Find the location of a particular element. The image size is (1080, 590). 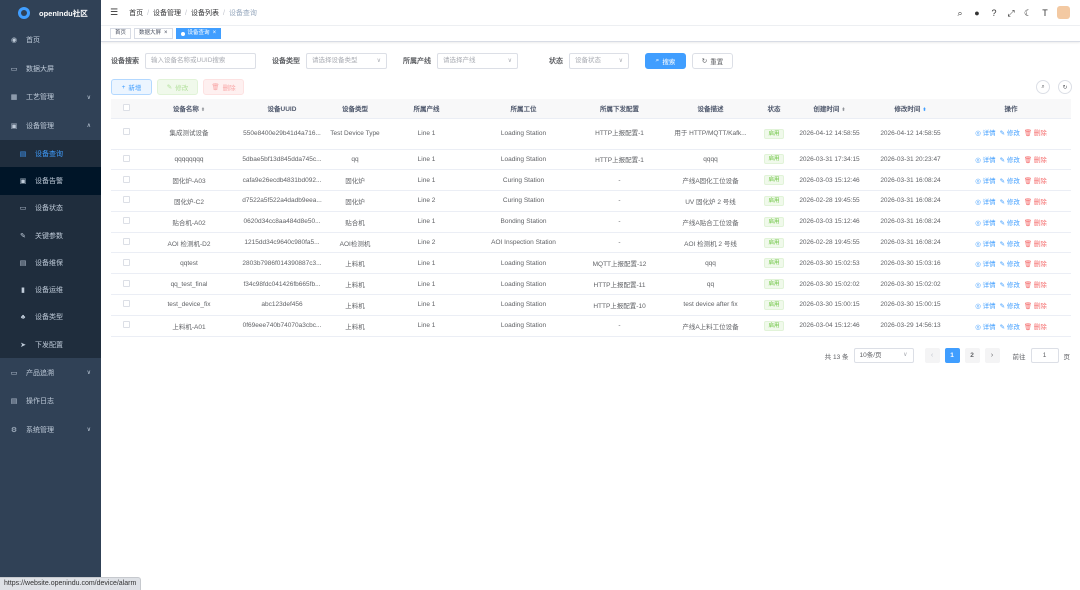

header-modified: 修改时间 ⬍ is located at coordinates (910, 109).